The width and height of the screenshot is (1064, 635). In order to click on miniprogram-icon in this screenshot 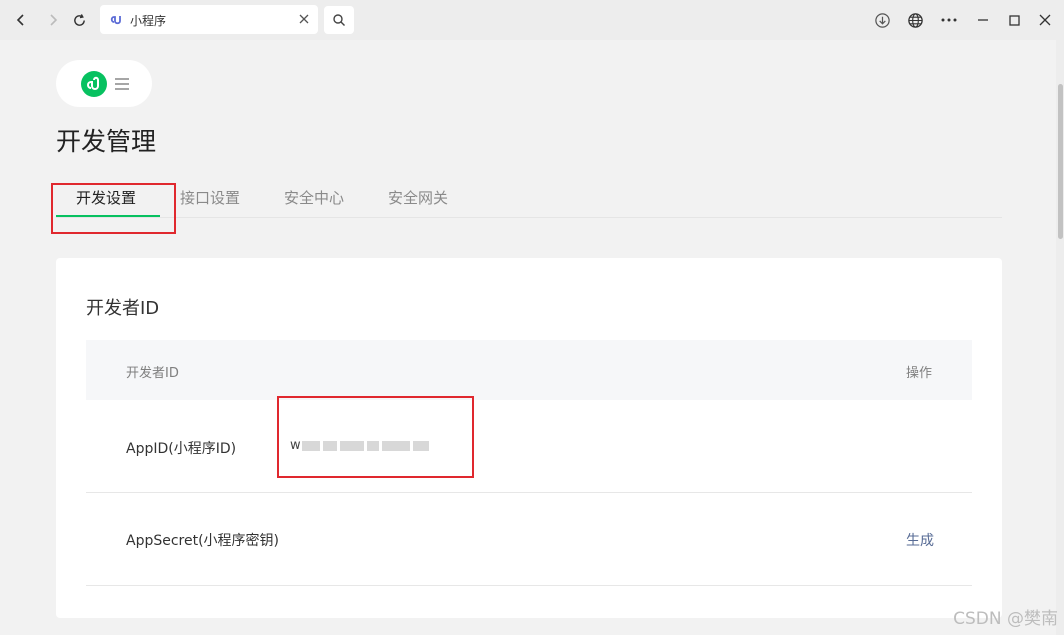, I will do `click(115, 20)`.